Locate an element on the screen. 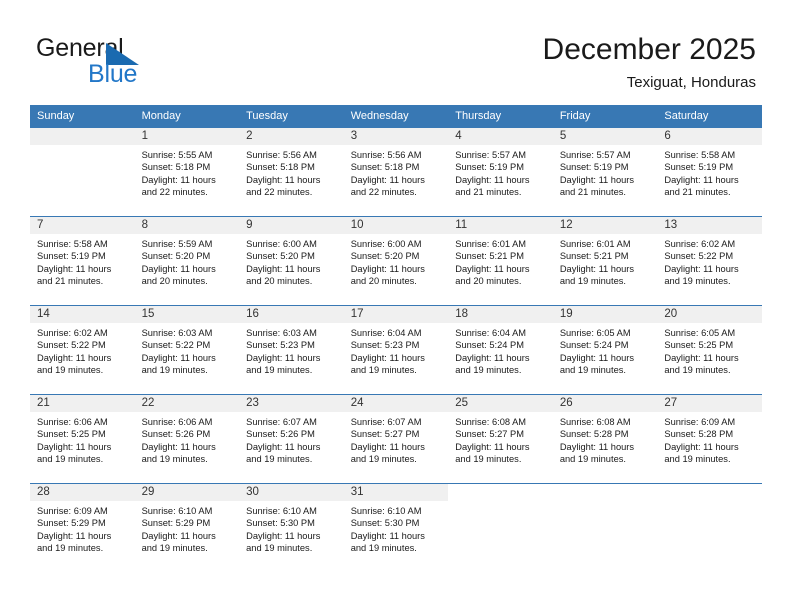 The width and height of the screenshot is (792, 612). day-number: 4 is located at coordinates (500, 136).